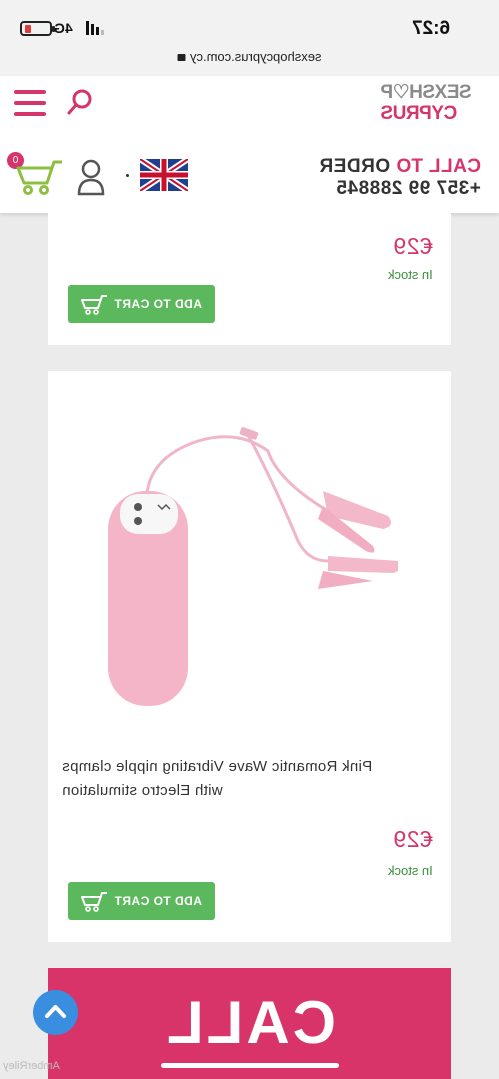 The image size is (499, 1079). I want to click on battery-icon, so click(37, 28).